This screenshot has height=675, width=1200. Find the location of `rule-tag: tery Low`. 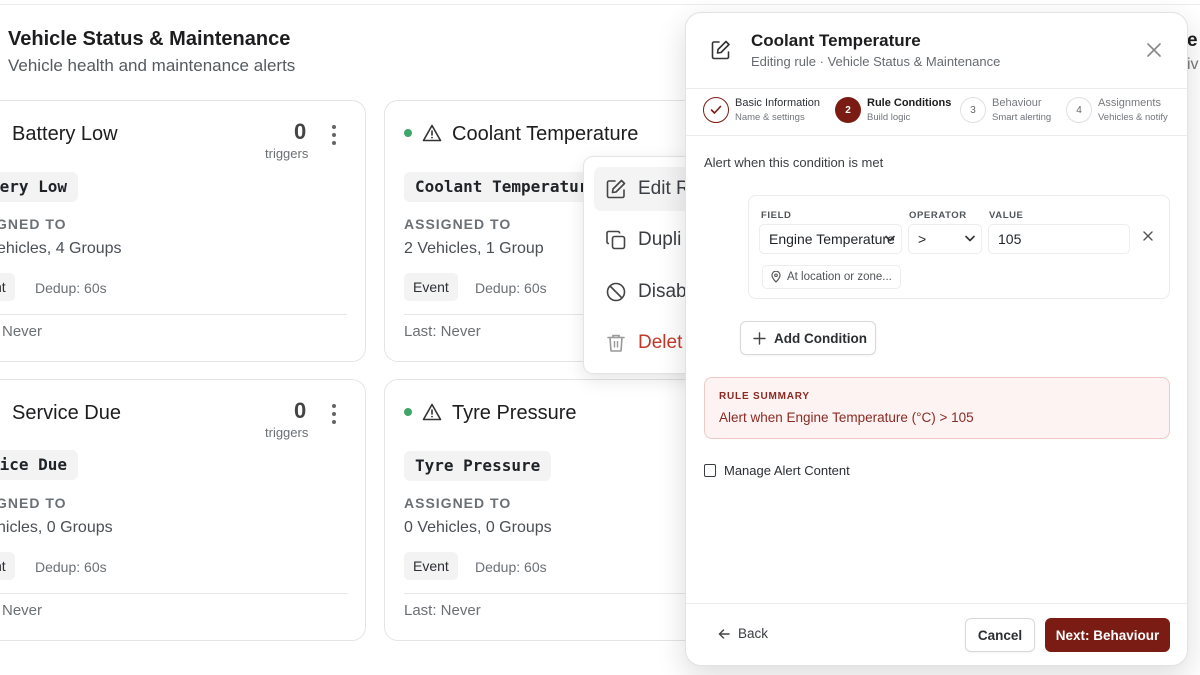

rule-tag: tery Low is located at coordinates (39, 187).